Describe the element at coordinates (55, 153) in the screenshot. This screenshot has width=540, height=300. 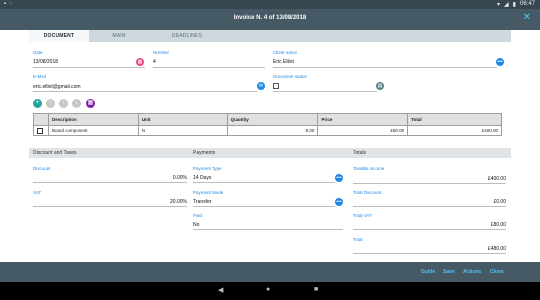
I see `discount-section-title: Discount and Taxes` at that location.